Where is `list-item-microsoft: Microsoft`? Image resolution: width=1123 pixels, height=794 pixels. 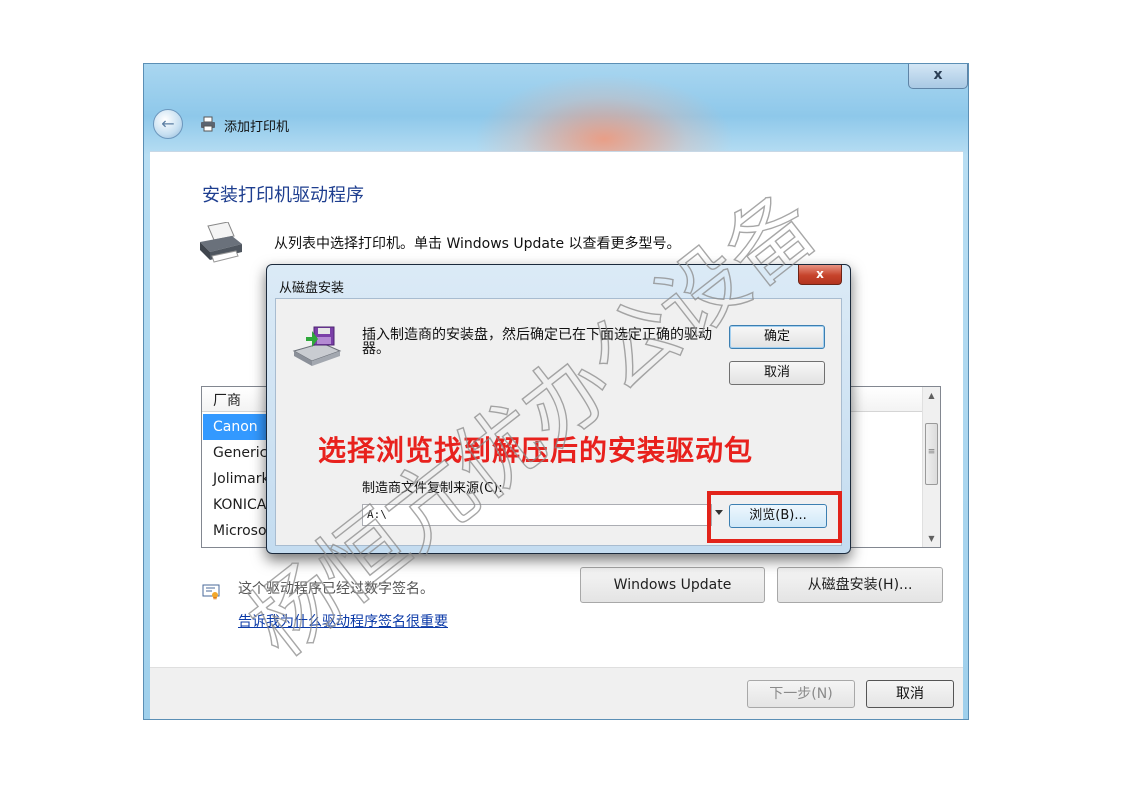 list-item-microsoft: Microsoft is located at coordinates (240, 531).